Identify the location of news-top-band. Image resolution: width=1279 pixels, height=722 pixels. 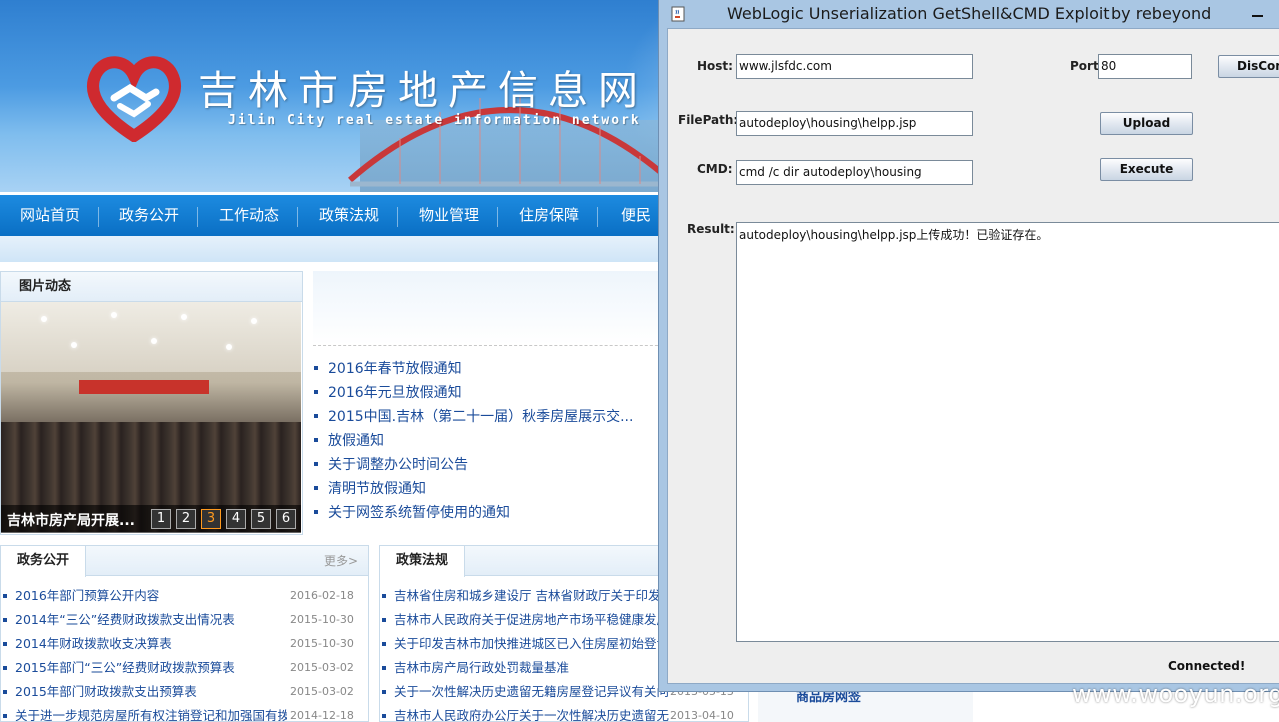
(493, 308).